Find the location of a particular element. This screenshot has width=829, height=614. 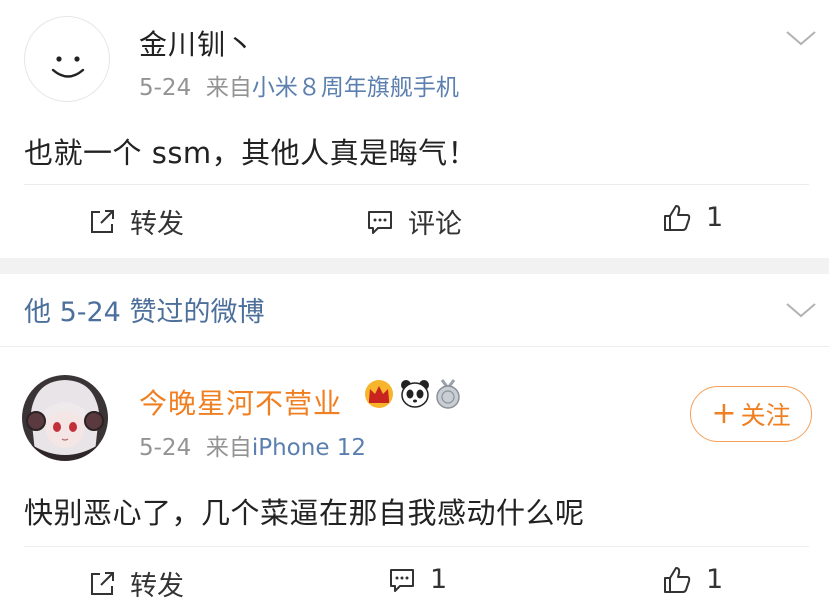

comment-button: 1 is located at coordinates (417, 579).